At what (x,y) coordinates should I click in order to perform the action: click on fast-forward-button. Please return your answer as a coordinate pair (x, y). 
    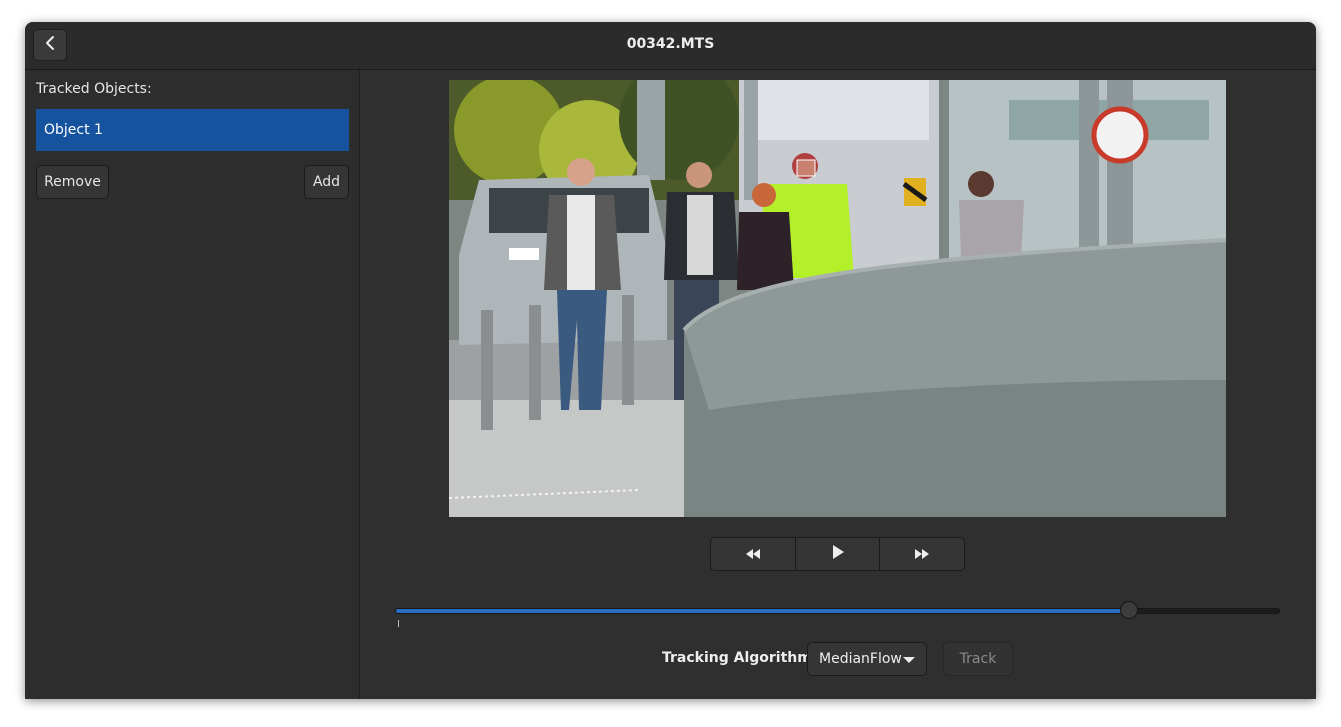
    Looking at the image, I should click on (922, 554).